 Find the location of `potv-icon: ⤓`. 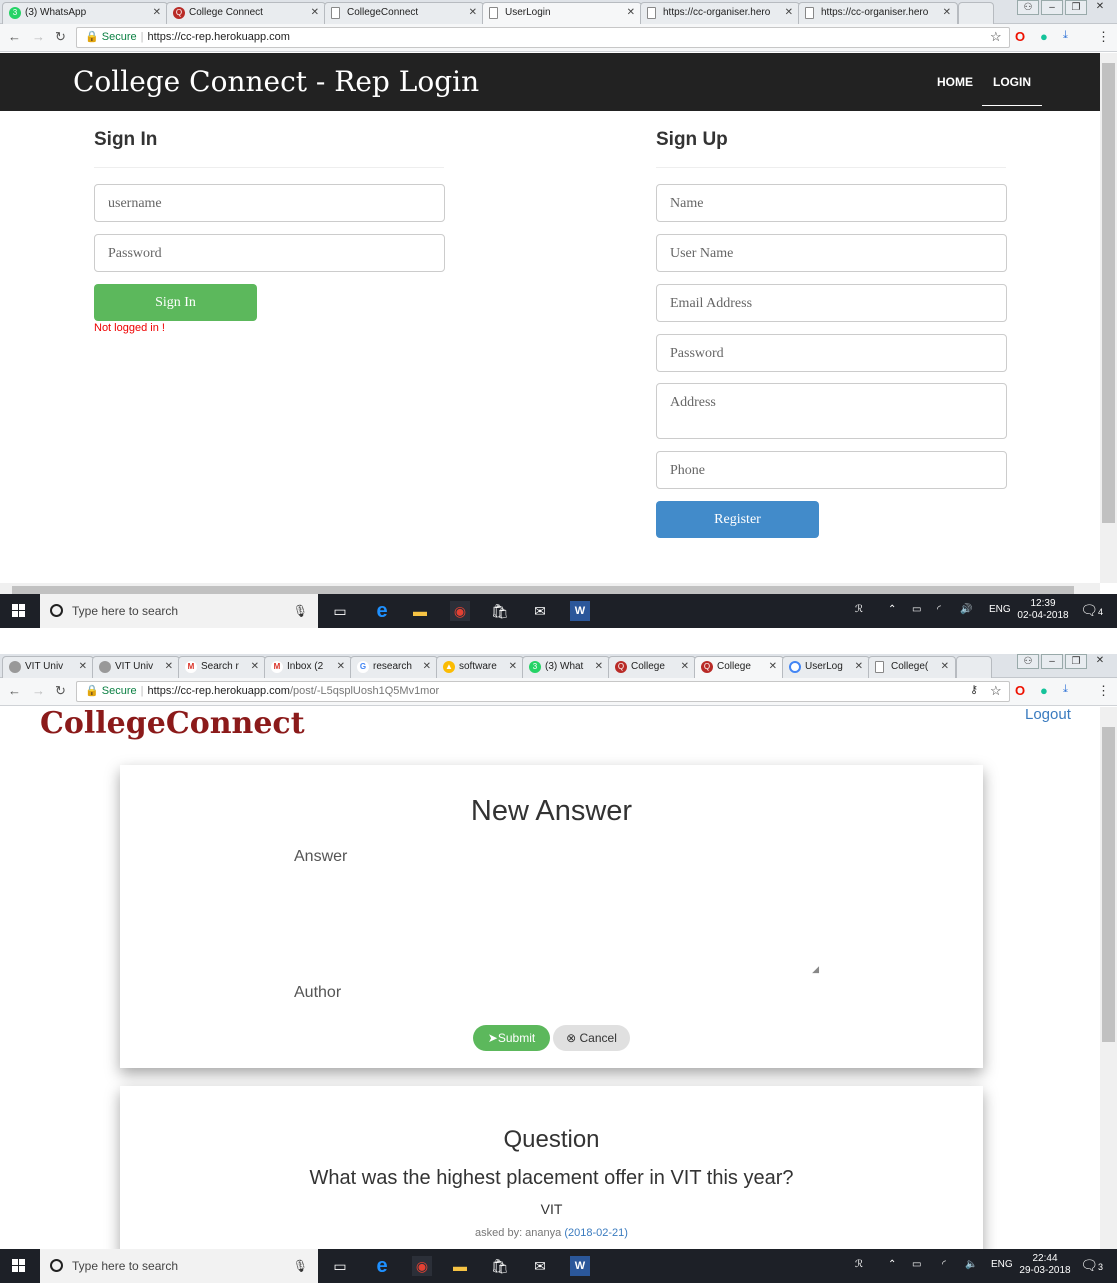

potv-icon: ⤓ is located at coordinates (1065, 35).